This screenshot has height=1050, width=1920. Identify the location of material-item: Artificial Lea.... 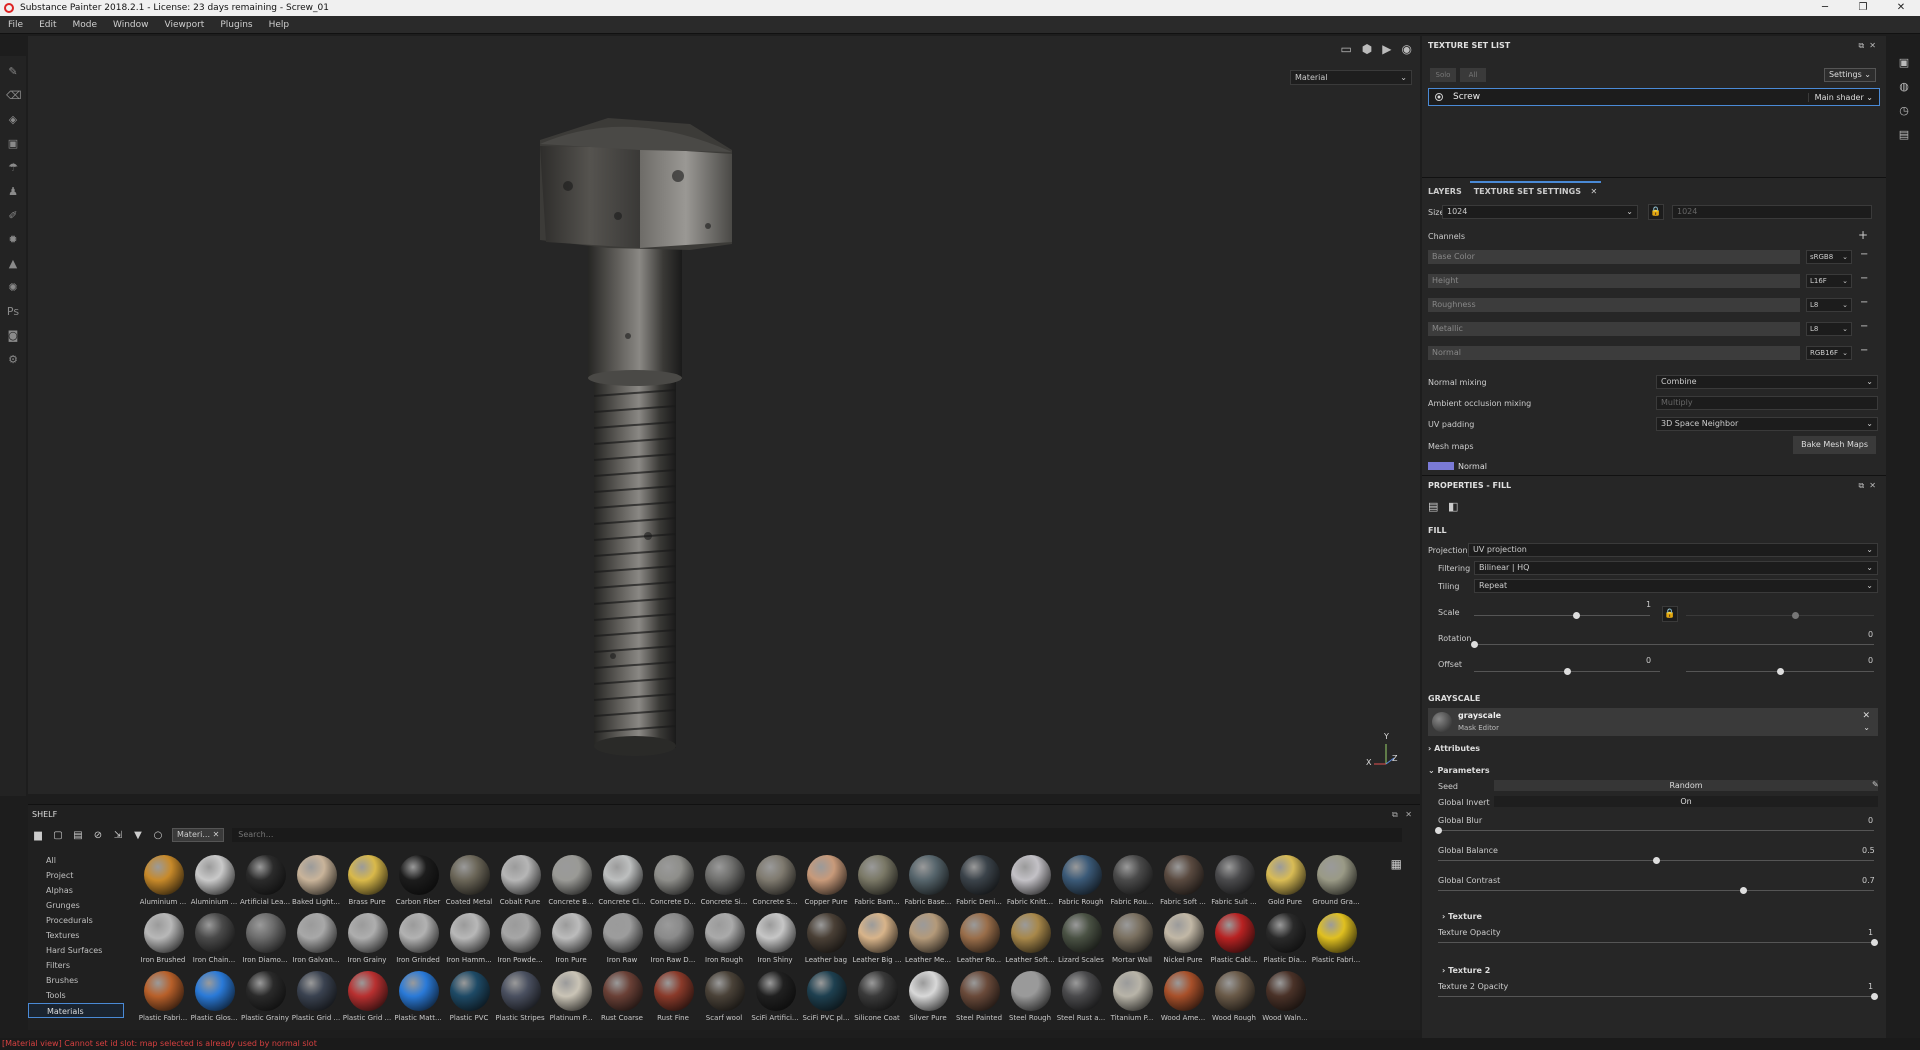
(265, 884).